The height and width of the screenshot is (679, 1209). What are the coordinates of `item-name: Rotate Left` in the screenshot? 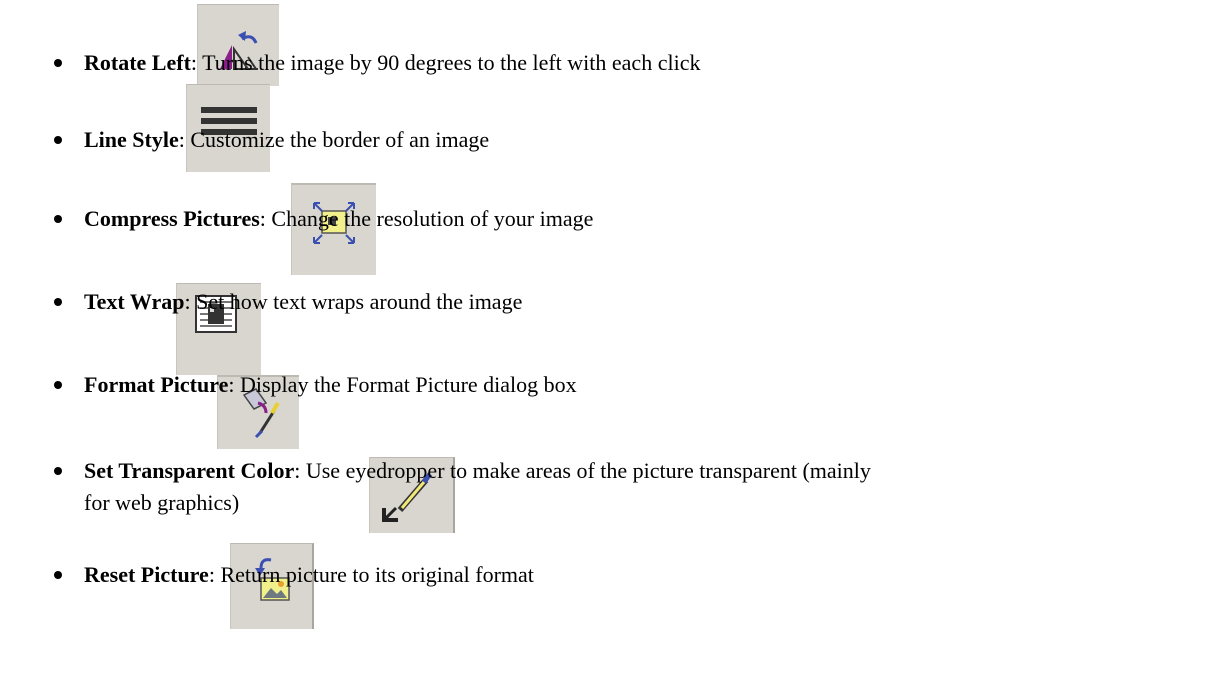 It's located at (137, 62).